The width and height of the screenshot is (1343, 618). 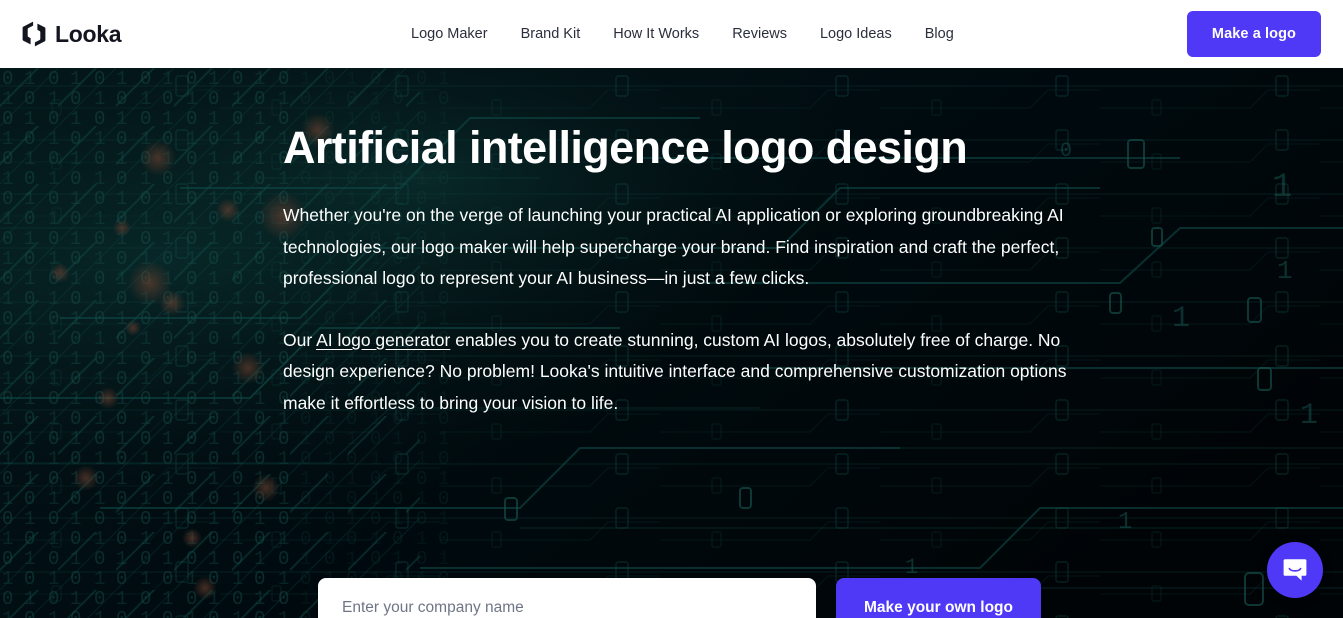 What do you see at coordinates (551, 34) in the screenshot?
I see `nav-item-brand-kit: Brand Kit` at bounding box center [551, 34].